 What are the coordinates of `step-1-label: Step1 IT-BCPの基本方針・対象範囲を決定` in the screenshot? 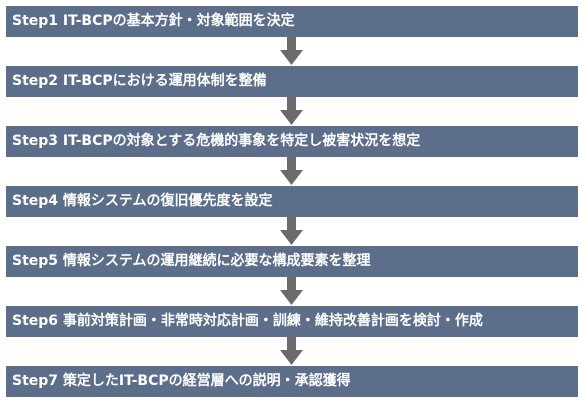 It's located at (153, 21).